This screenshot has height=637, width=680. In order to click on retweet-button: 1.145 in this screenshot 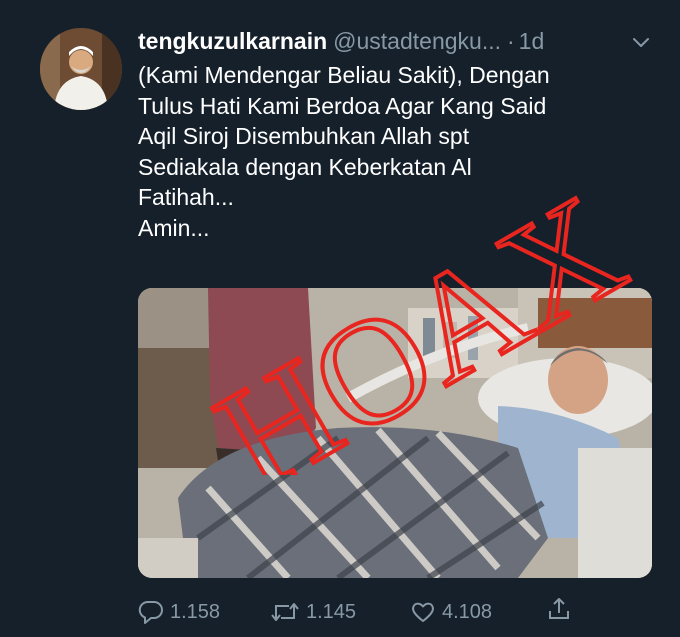, I will do `click(313, 612)`.